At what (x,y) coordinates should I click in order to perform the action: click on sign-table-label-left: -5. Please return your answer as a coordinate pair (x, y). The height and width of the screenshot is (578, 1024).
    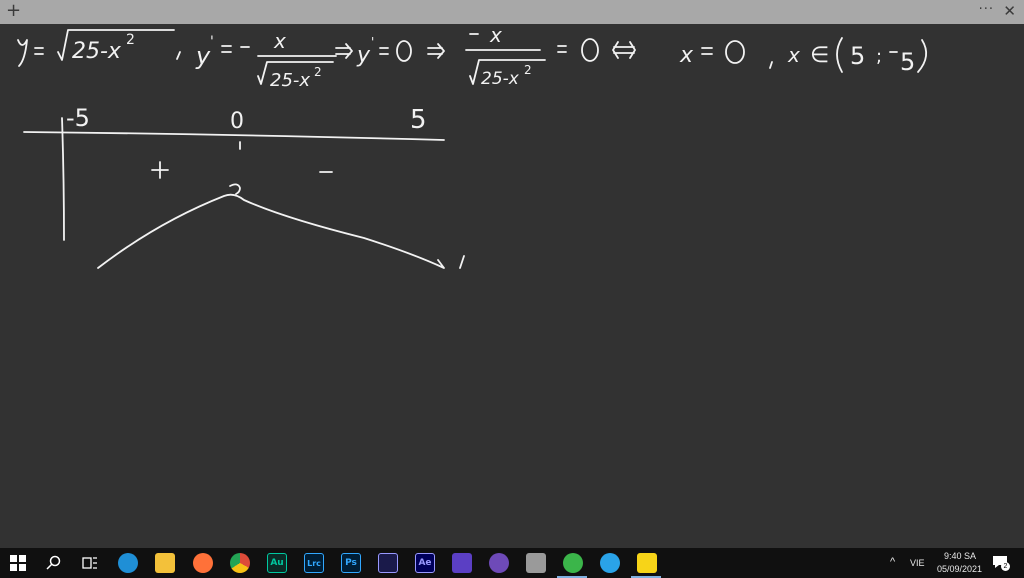
    Looking at the image, I should click on (78, 118).